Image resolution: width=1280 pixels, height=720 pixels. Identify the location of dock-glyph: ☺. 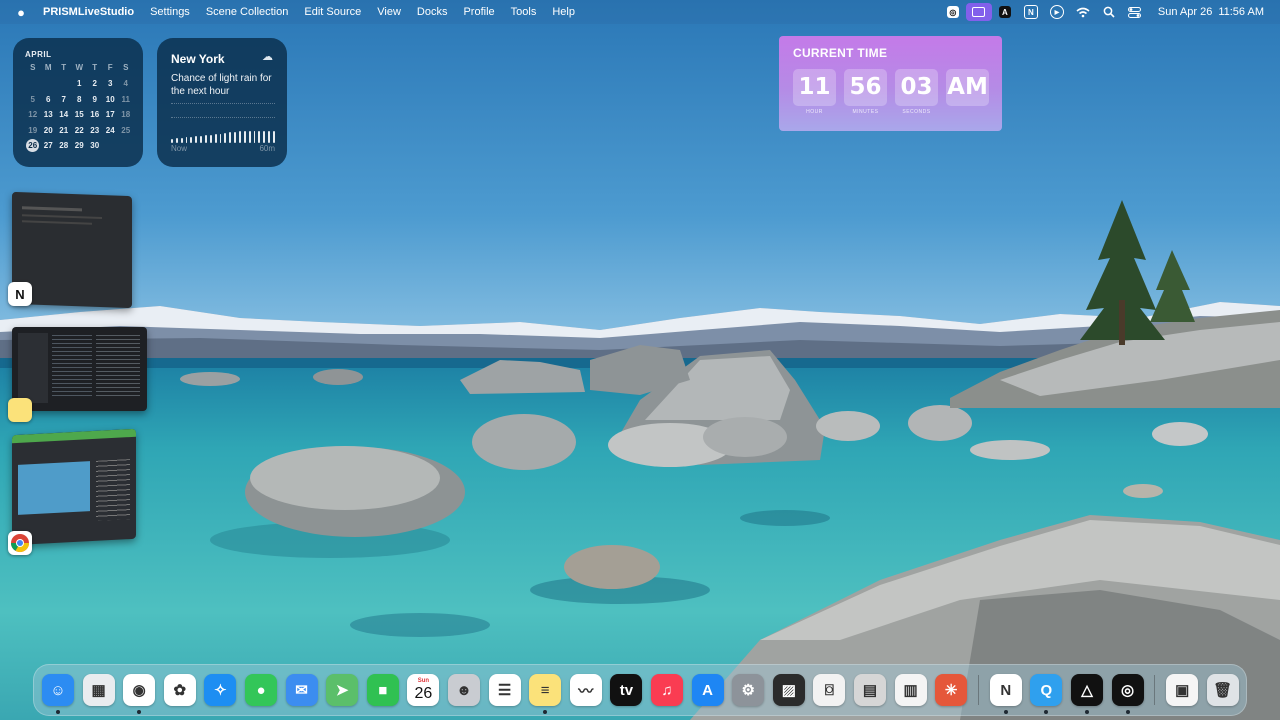
(58, 690).